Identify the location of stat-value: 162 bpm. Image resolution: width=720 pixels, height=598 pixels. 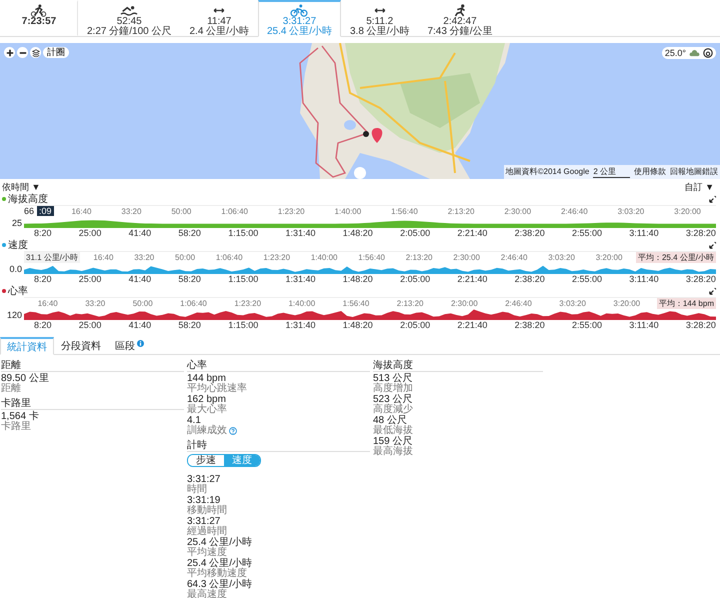
(206, 400).